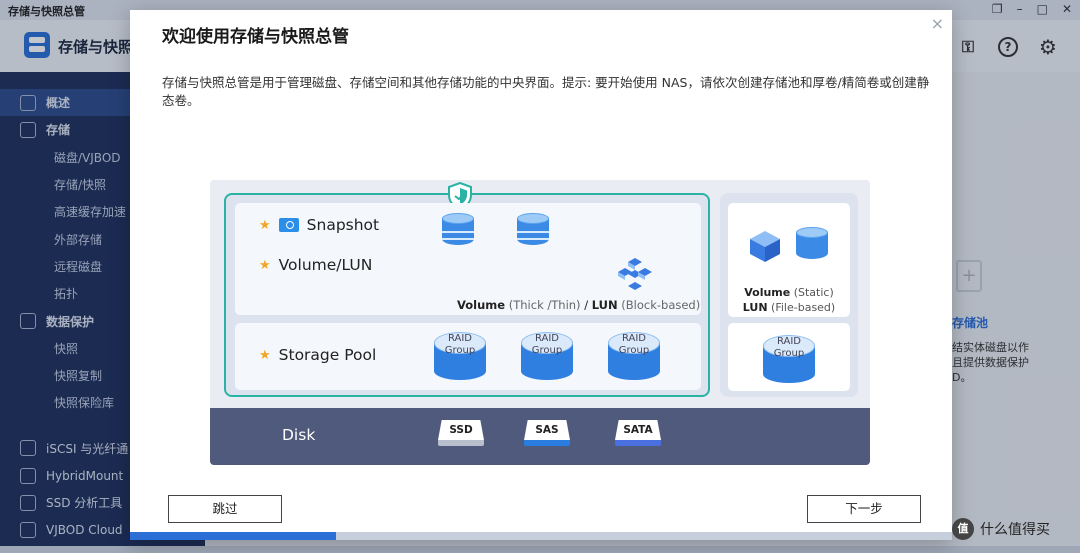  I want to click on cube-icon, so click(765, 246).